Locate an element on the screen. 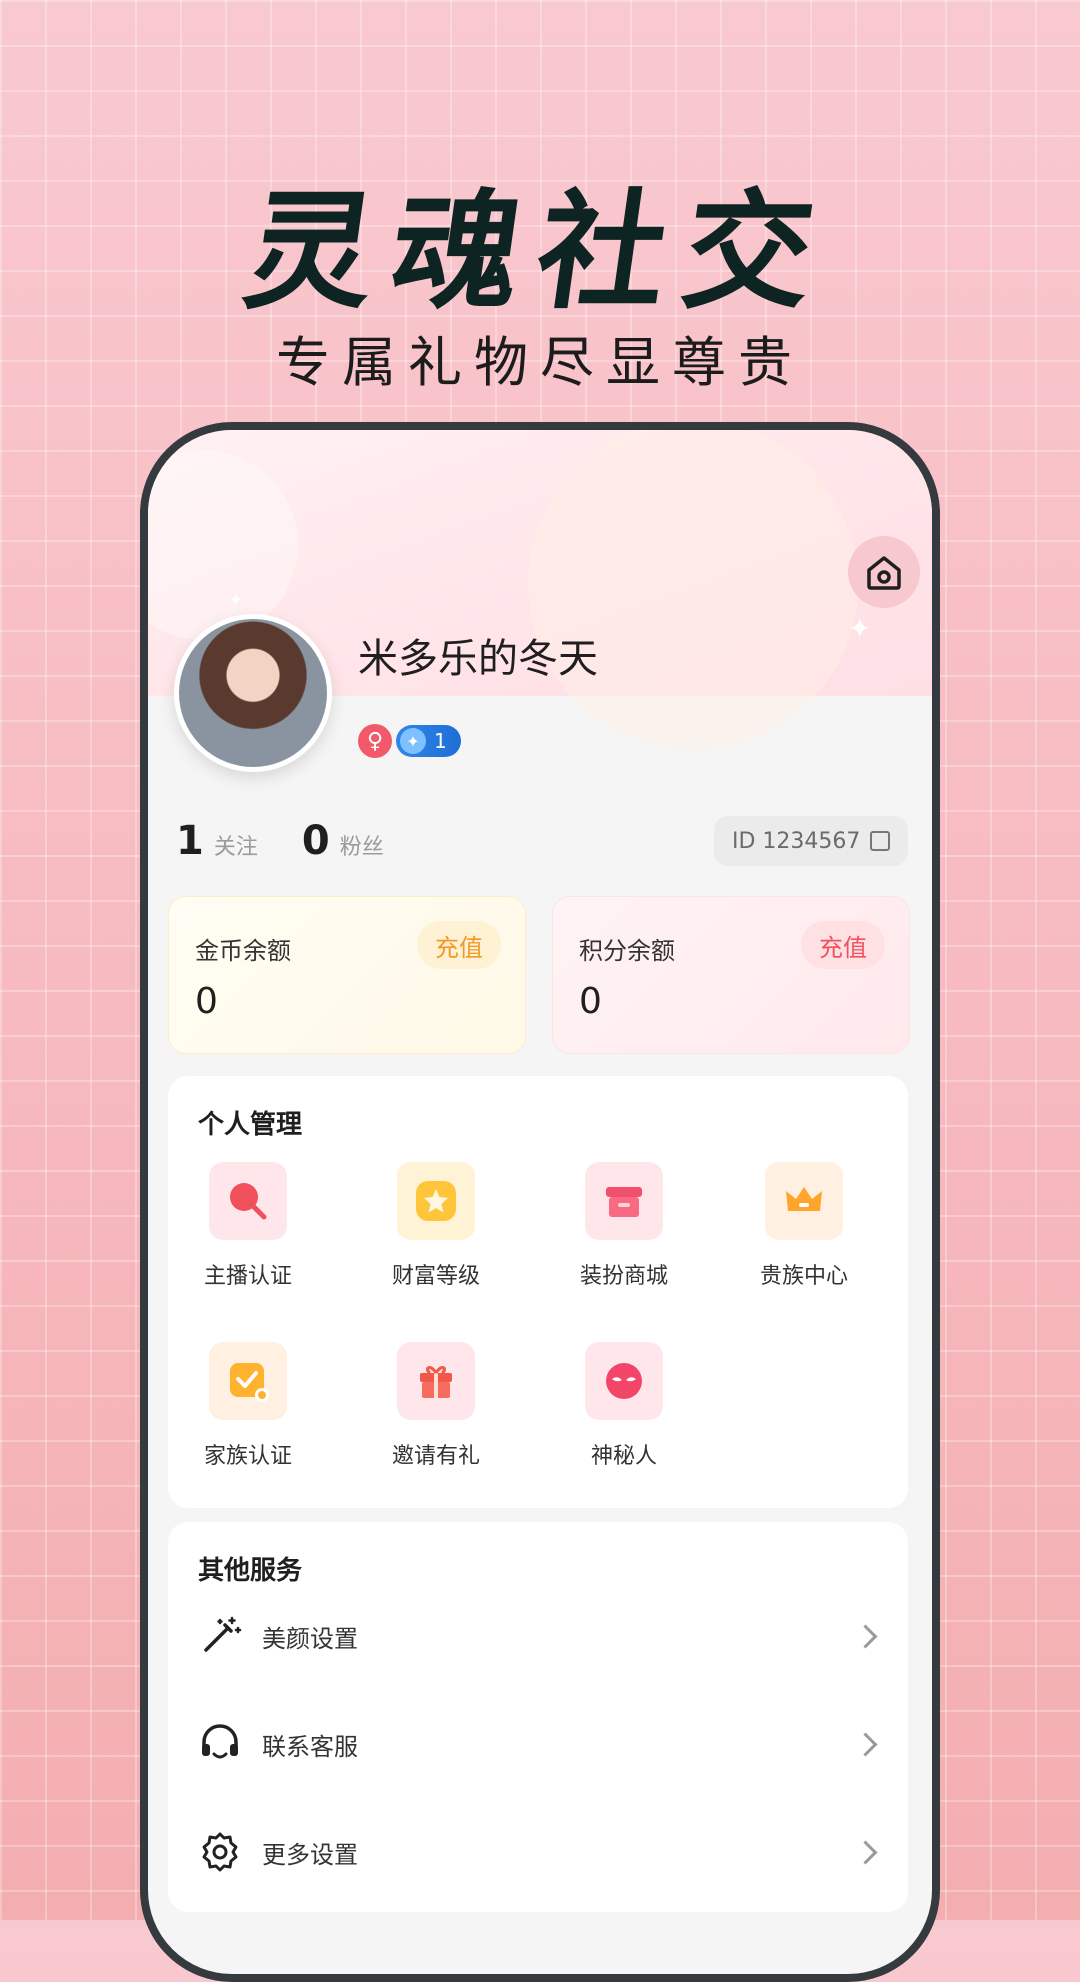 This screenshot has height=1982, width=1080. verified-badge-icon is located at coordinates (249, 1382).